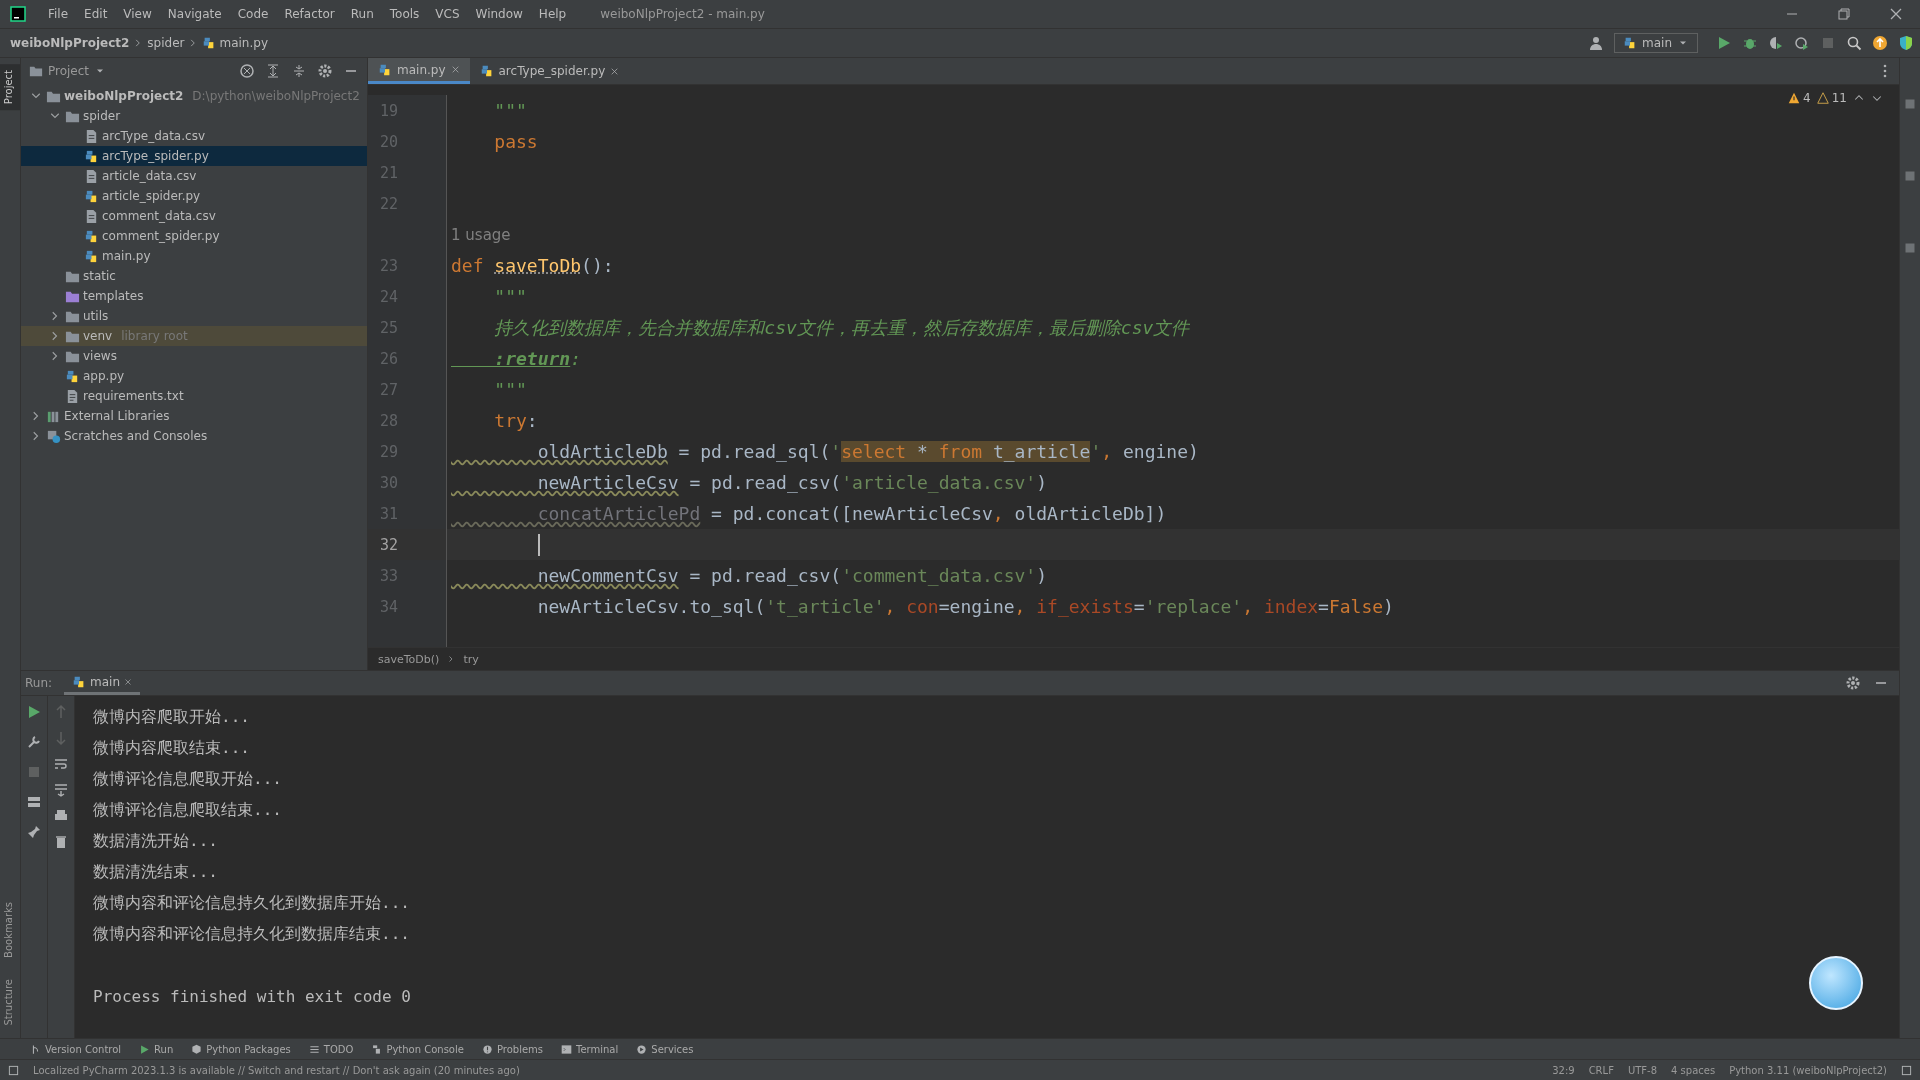  I want to click on menu-item: Code, so click(253, 14).